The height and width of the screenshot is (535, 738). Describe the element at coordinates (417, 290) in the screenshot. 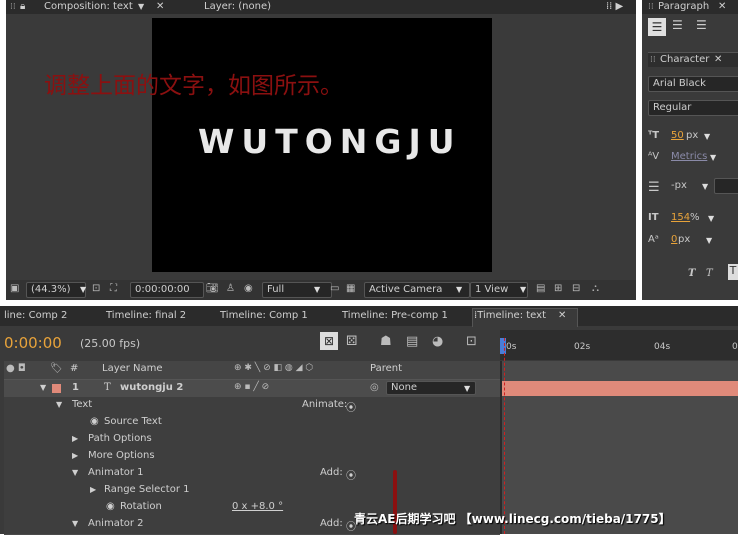

I see `camera-select: Active Camera` at that location.